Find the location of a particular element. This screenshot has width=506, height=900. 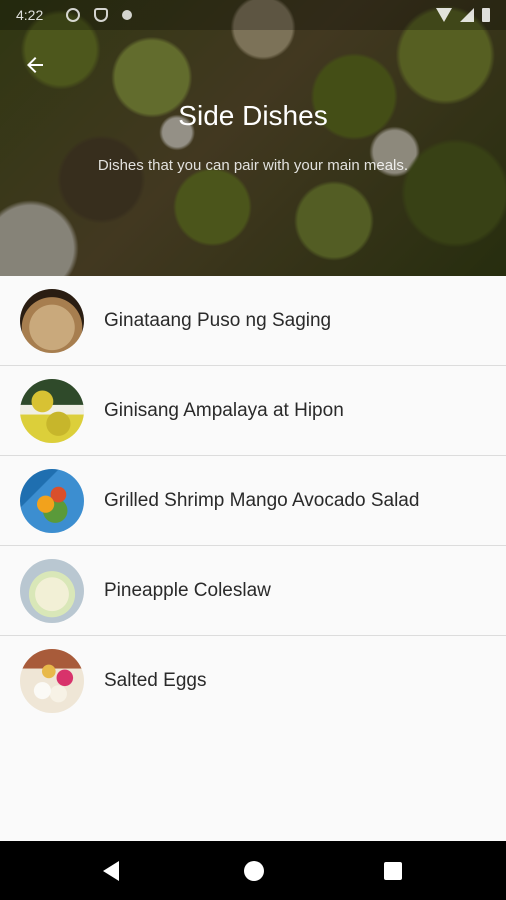

battery-icon is located at coordinates (486, 15).